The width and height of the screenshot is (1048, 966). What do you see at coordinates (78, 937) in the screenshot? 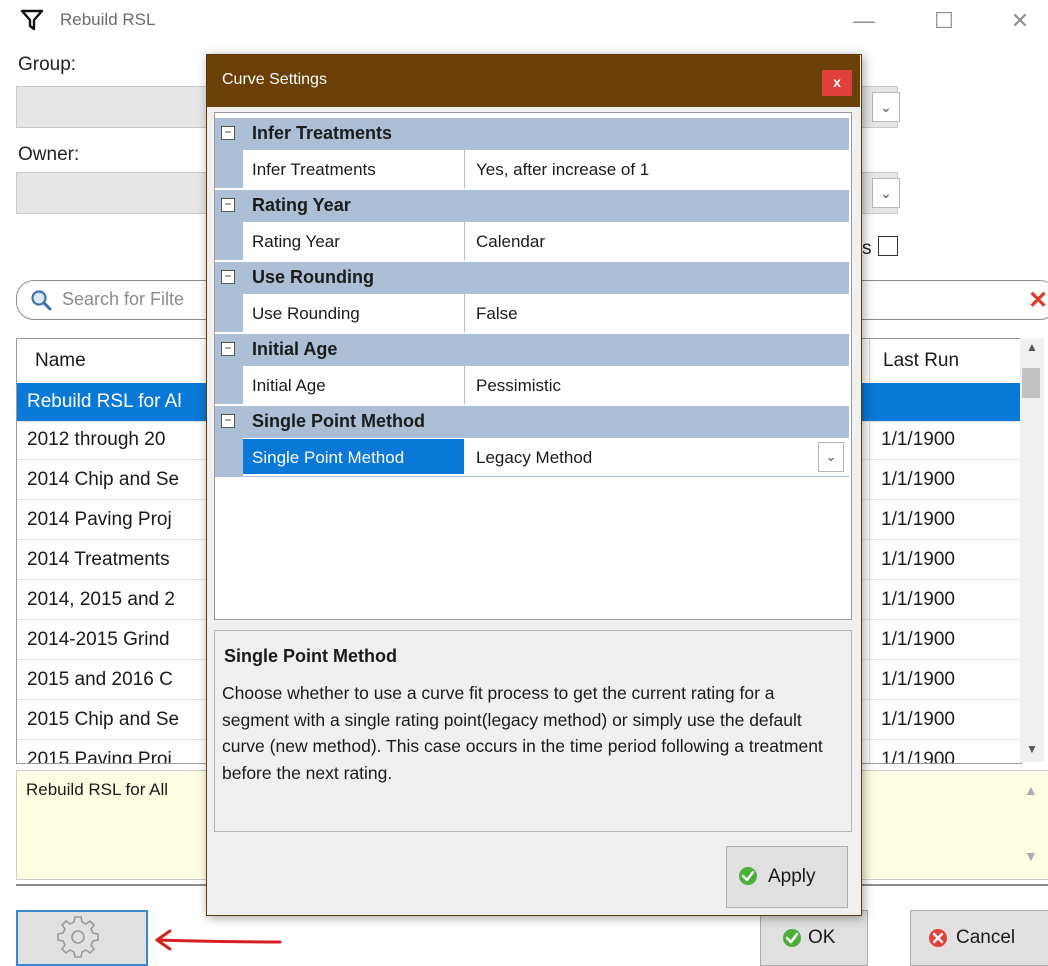
I see `gear-icon` at bounding box center [78, 937].